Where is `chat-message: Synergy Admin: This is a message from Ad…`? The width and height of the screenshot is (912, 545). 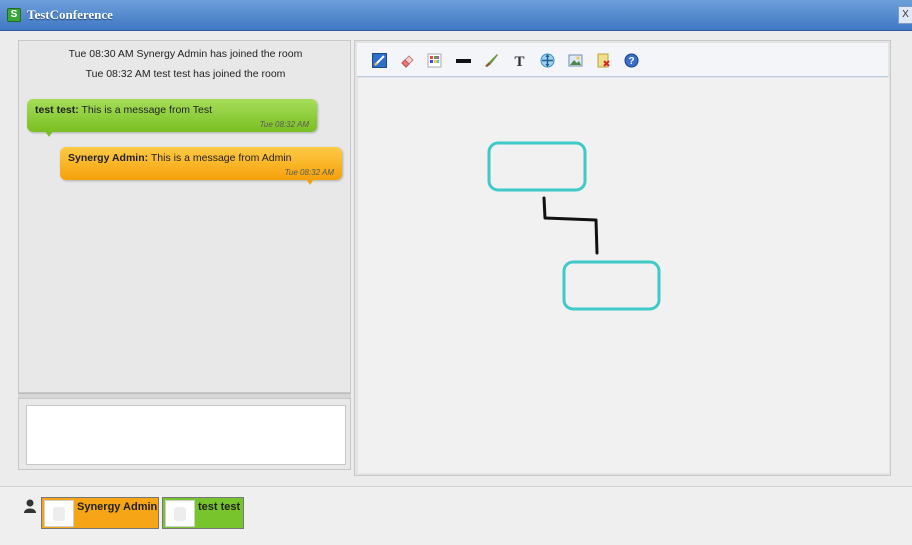 chat-message: Synergy Admin: This is a message from Ad… is located at coordinates (201, 163).